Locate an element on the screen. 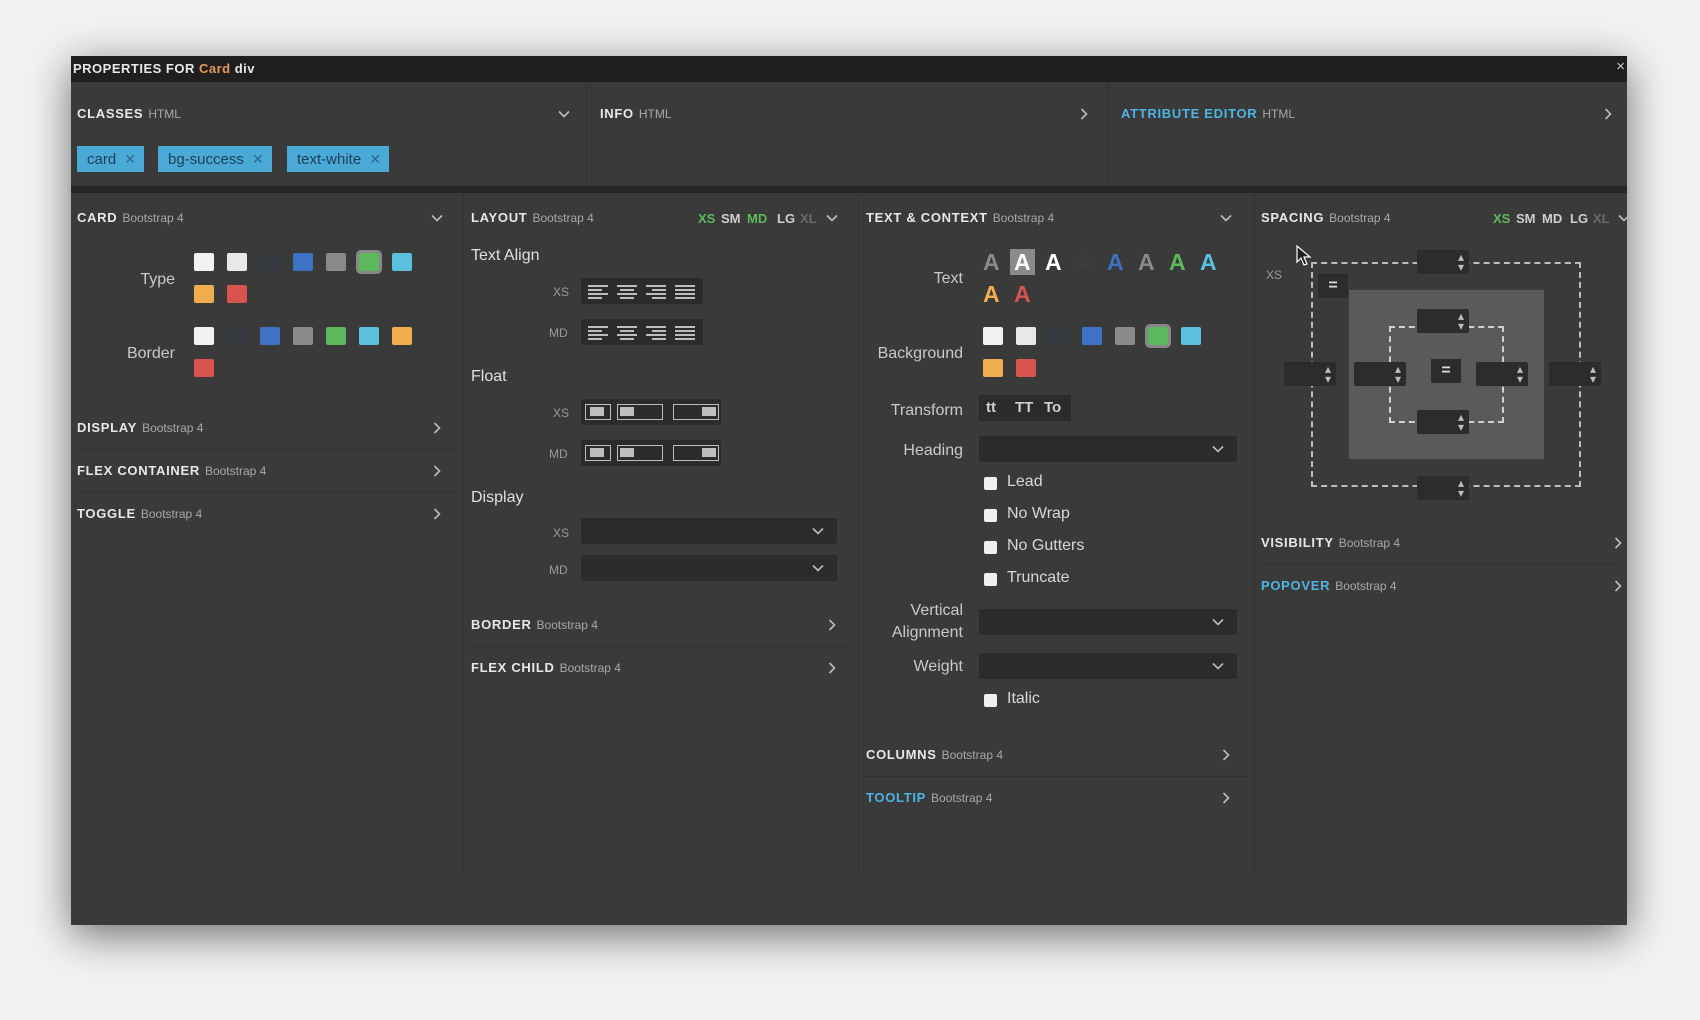 The width and height of the screenshot is (1700, 1020). classes-header: CLASSES HTML is located at coordinates (129, 113).